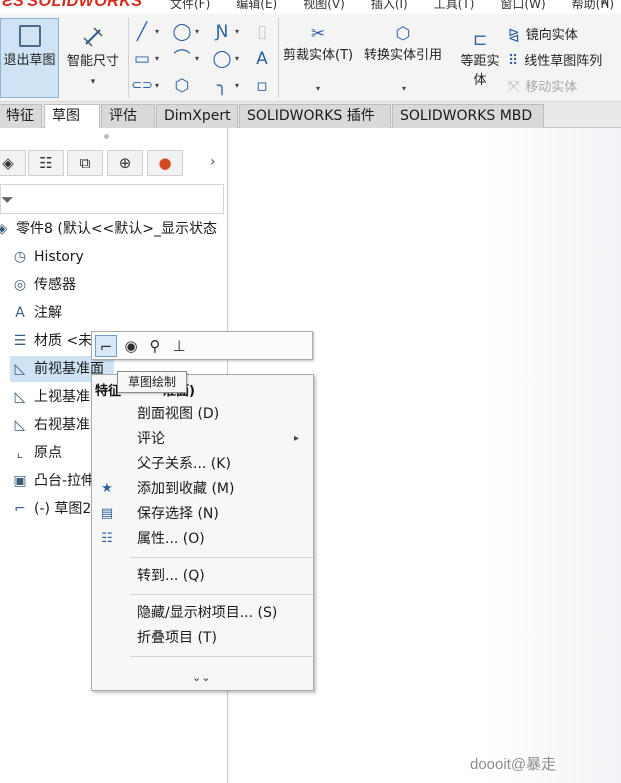 The width and height of the screenshot is (621, 783). Describe the element at coordinates (46, 163) in the screenshot. I see `property-manager-tab-icon: ☷` at that location.